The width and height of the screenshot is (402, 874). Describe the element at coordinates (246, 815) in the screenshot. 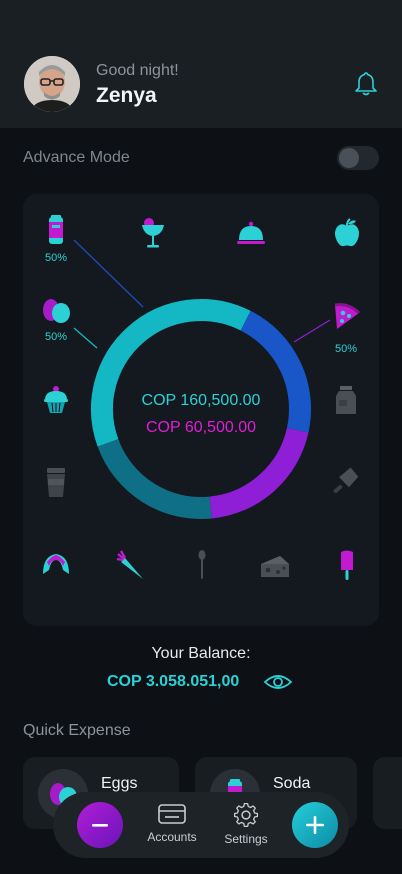

I see `gear-icon` at that location.